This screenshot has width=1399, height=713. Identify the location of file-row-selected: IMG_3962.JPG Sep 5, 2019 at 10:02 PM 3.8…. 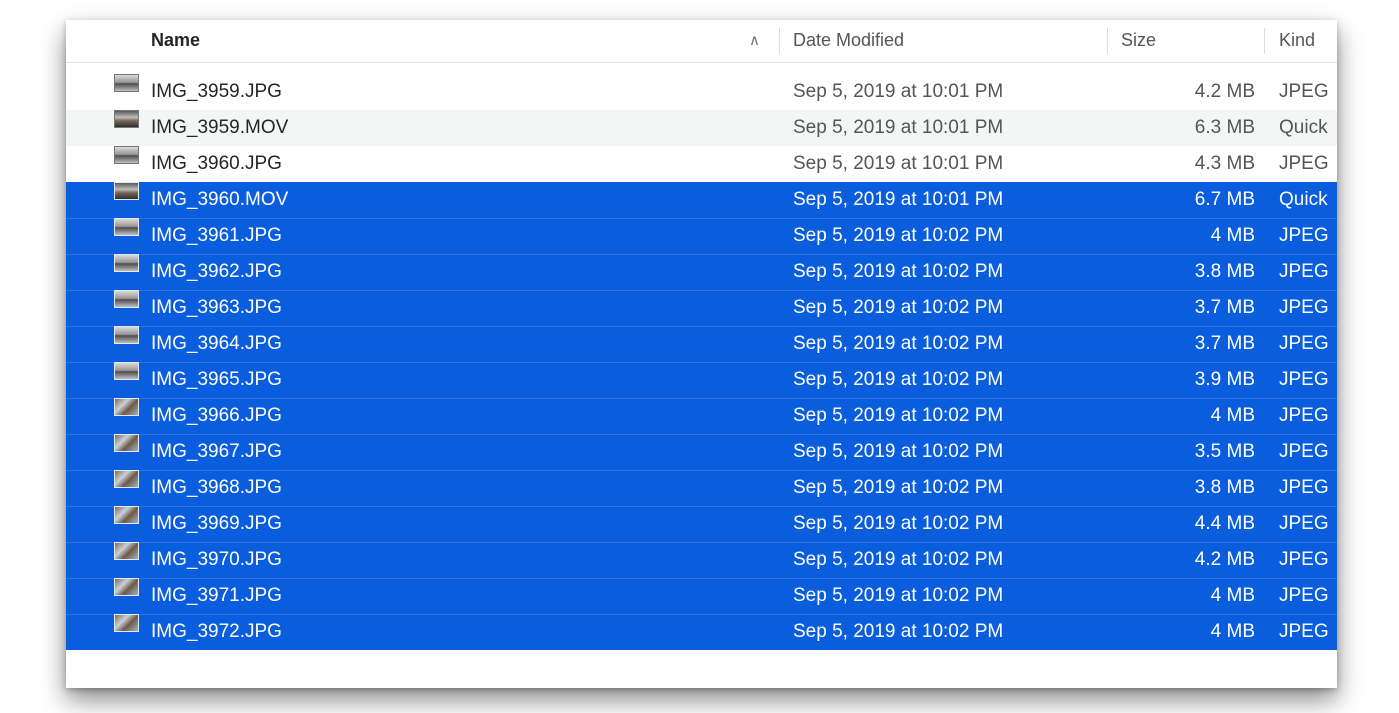
(701, 272).